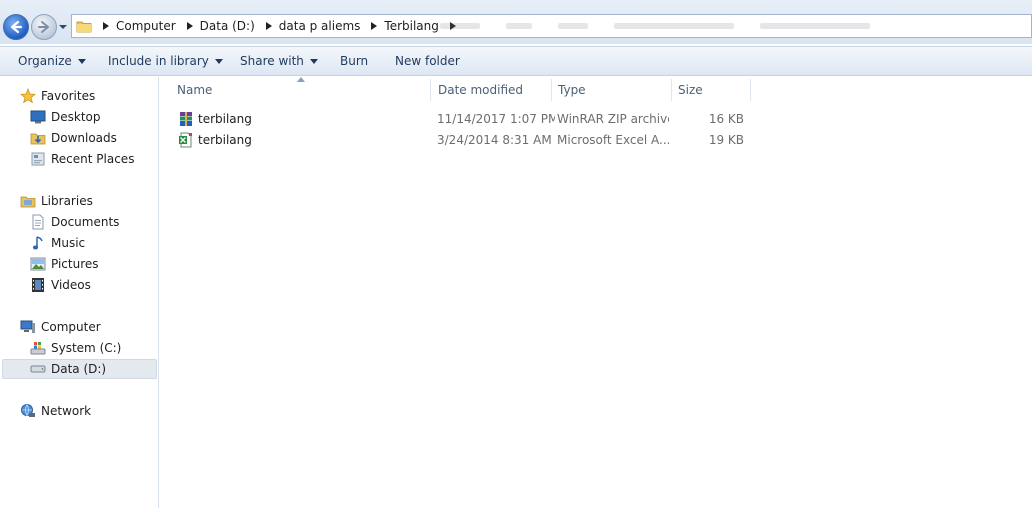 The image size is (1032, 508). Describe the element at coordinates (38, 138) in the screenshot. I see `downloads-folder-icon` at that location.